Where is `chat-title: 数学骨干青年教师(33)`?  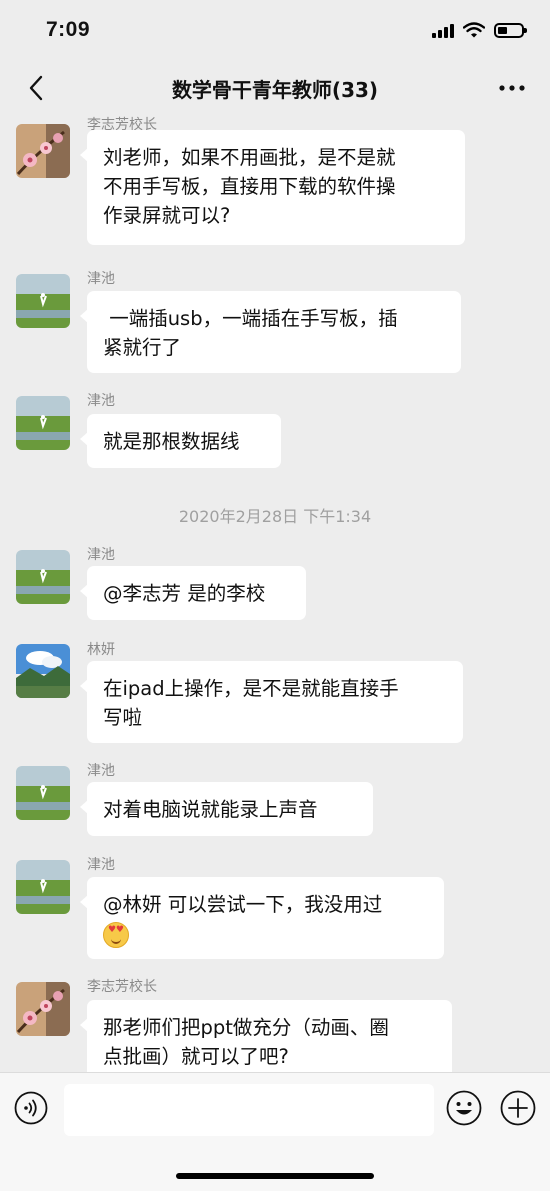
chat-title: 数学骨干青年教师(33) is located at coordinates (275, 90).